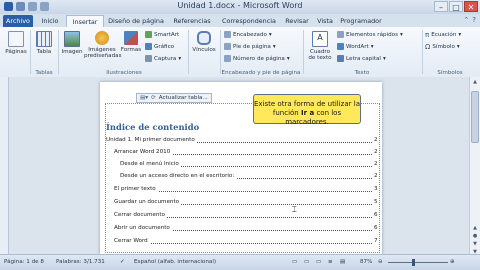  I want to click on tabla-label: Tabla, so click(44, 52).